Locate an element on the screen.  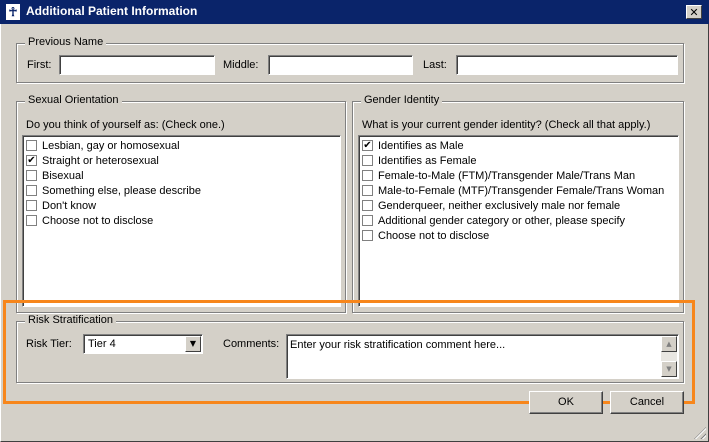
comments-scrollbar: ▲ ▼ is located at coordinates (669, 356).